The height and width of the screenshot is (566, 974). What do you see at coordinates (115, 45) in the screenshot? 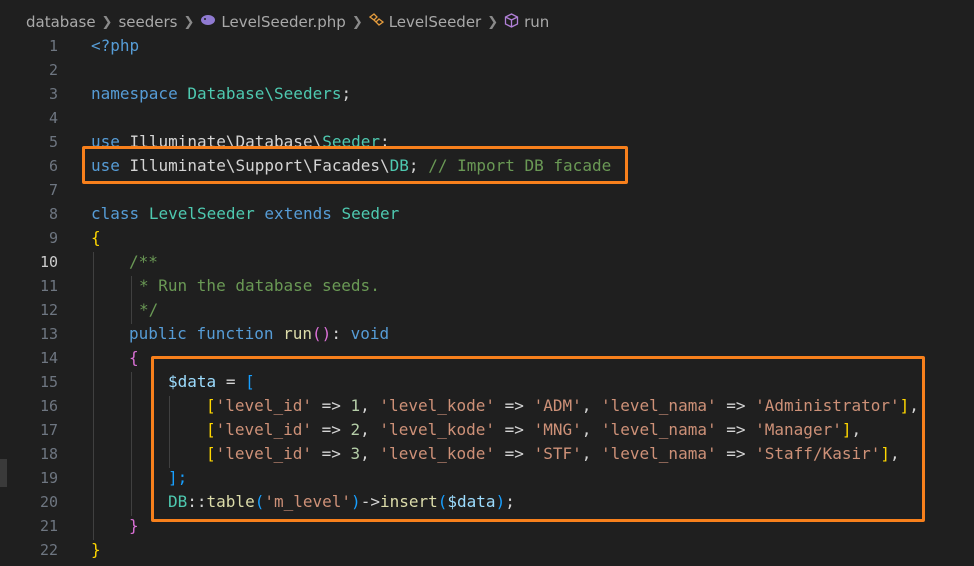
I see `code-text: <?php` at bounding box center [115, 45].